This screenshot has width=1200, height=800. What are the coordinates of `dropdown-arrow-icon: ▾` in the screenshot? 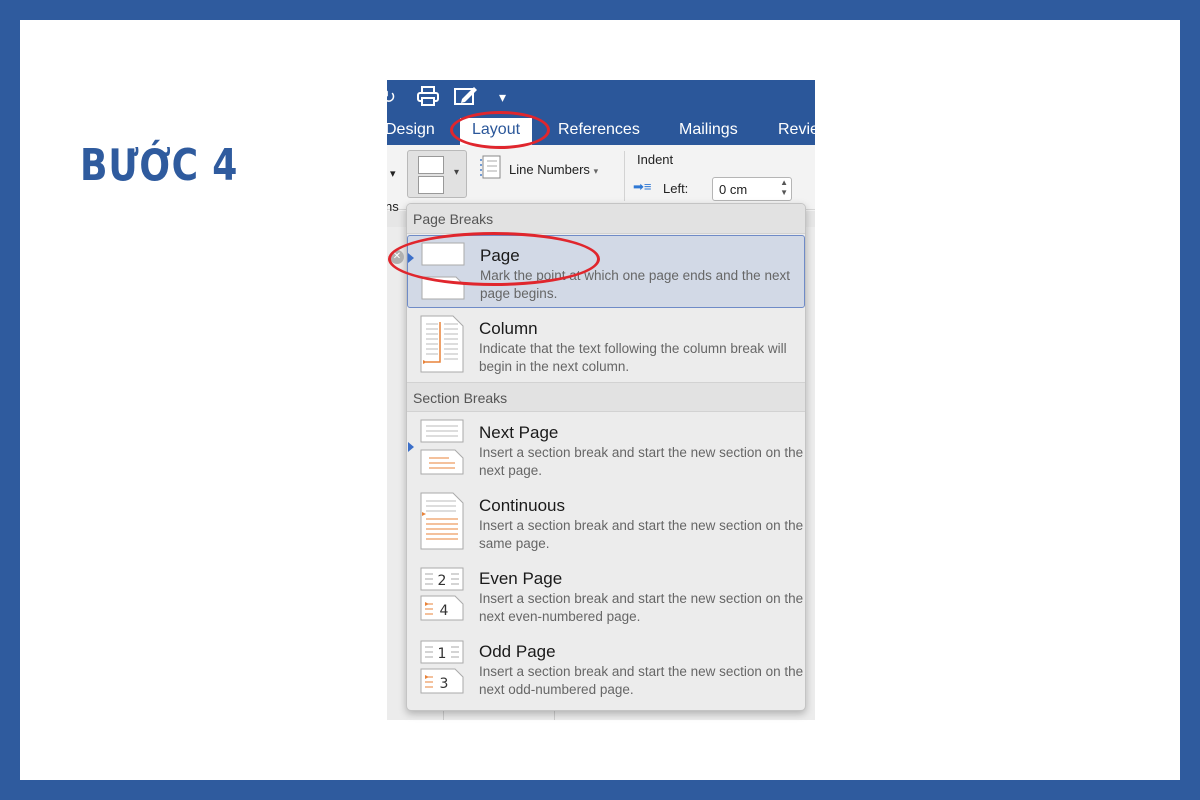 It's located at (393, 173).